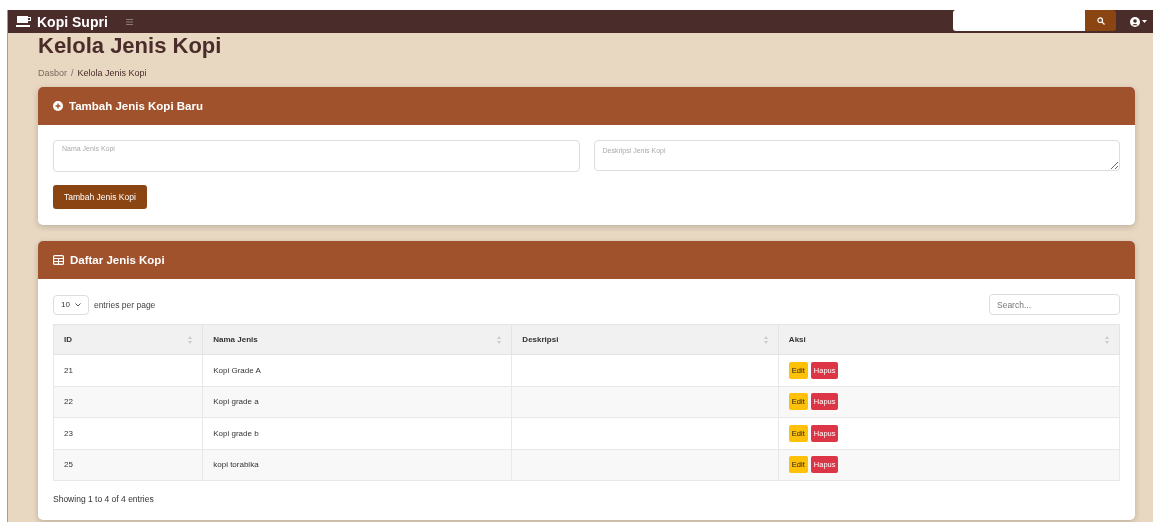 This screenshot has width=1153, height=522. What do you see at coordinates (72, 21) in the screenshot?
I see `brand-name: Kopi Supri` at bounding box center [72, 21].